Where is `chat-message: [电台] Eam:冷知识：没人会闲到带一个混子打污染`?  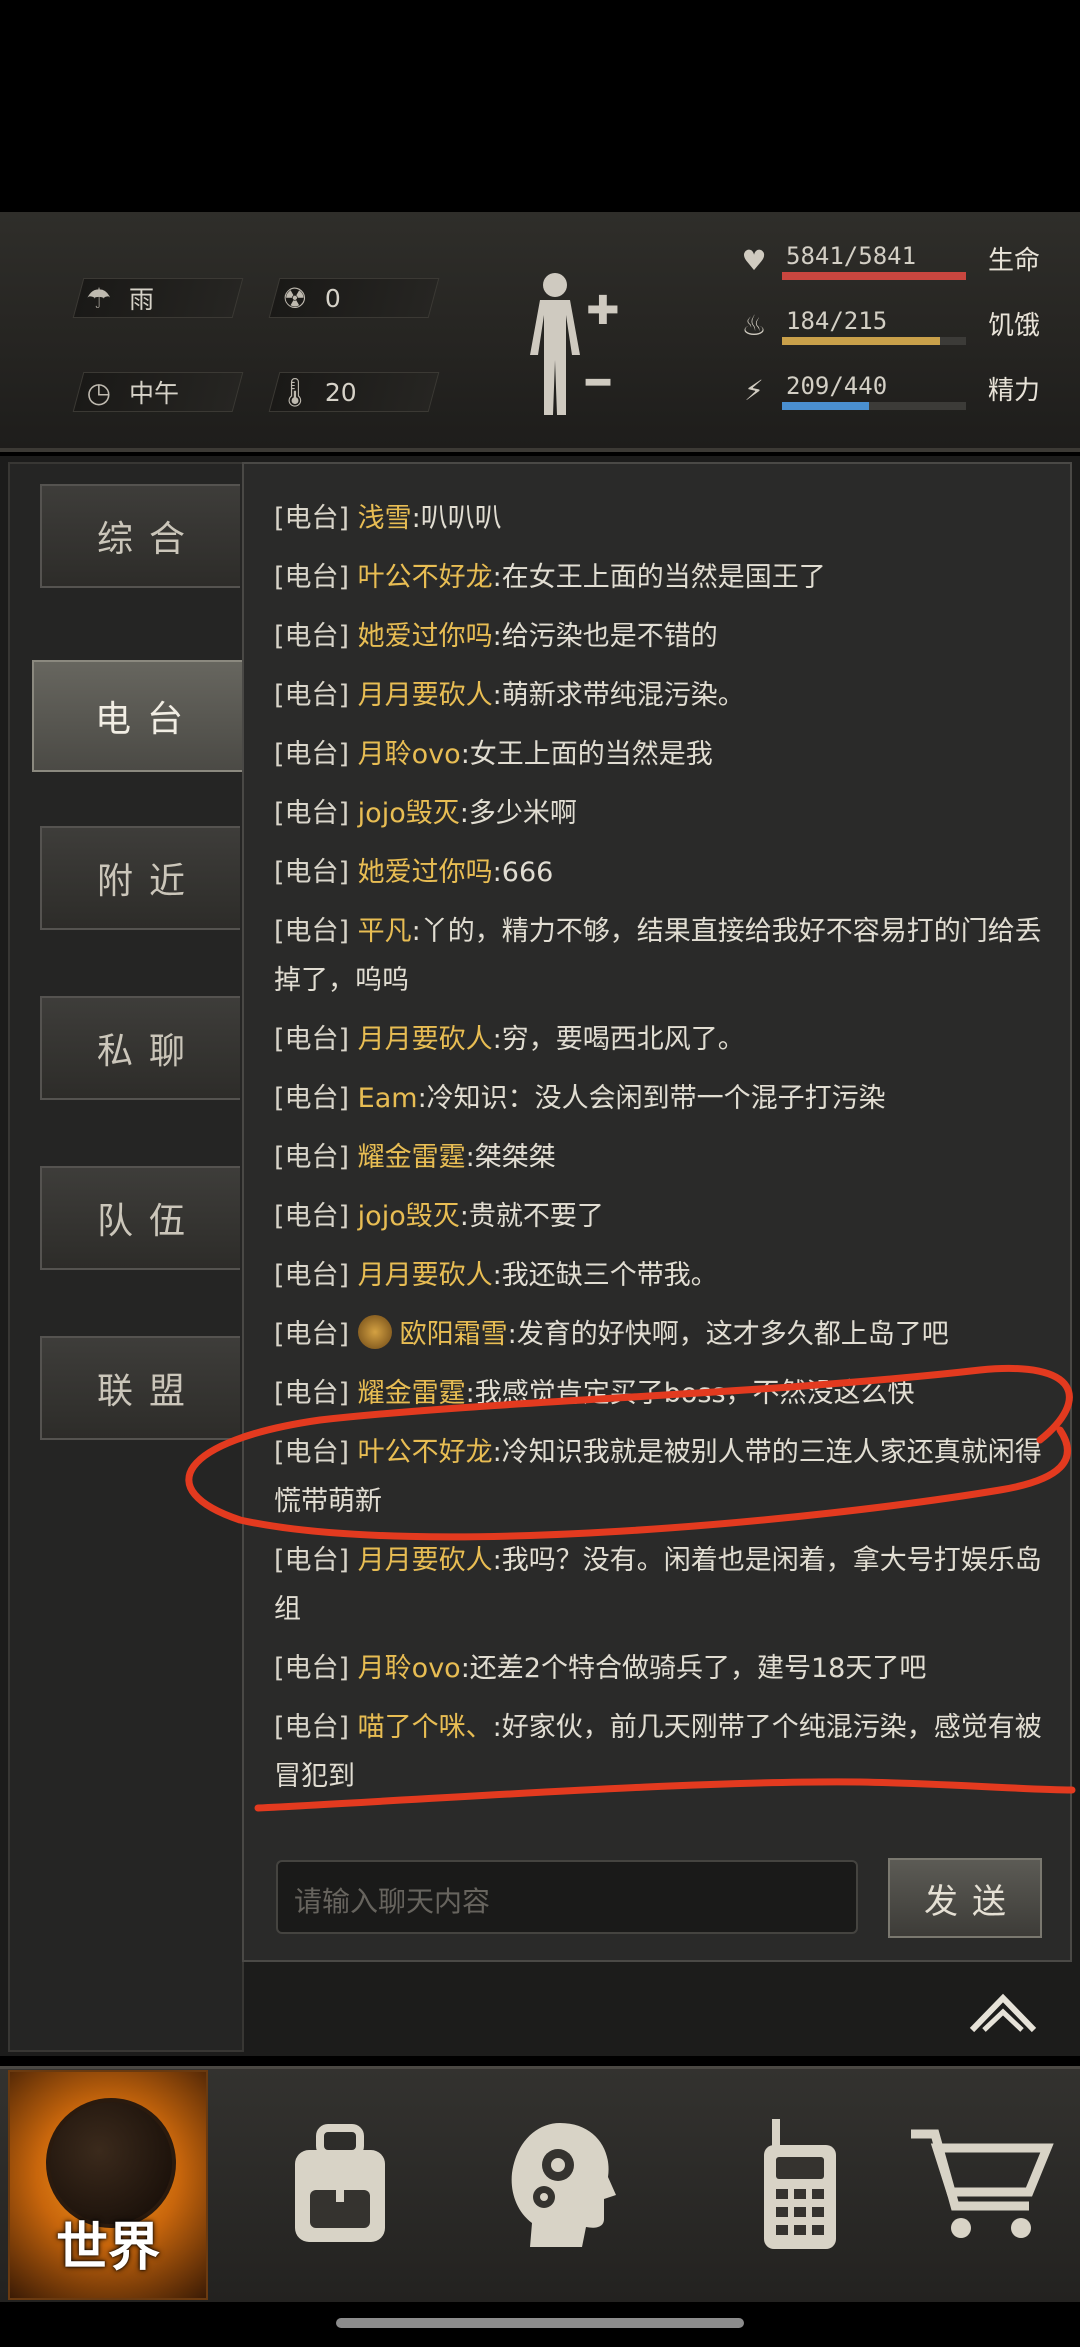 chat-message: [电台] Eam:冷知识：没人会闲到带一个混子打污染 is located at coordinates (669, 1098).